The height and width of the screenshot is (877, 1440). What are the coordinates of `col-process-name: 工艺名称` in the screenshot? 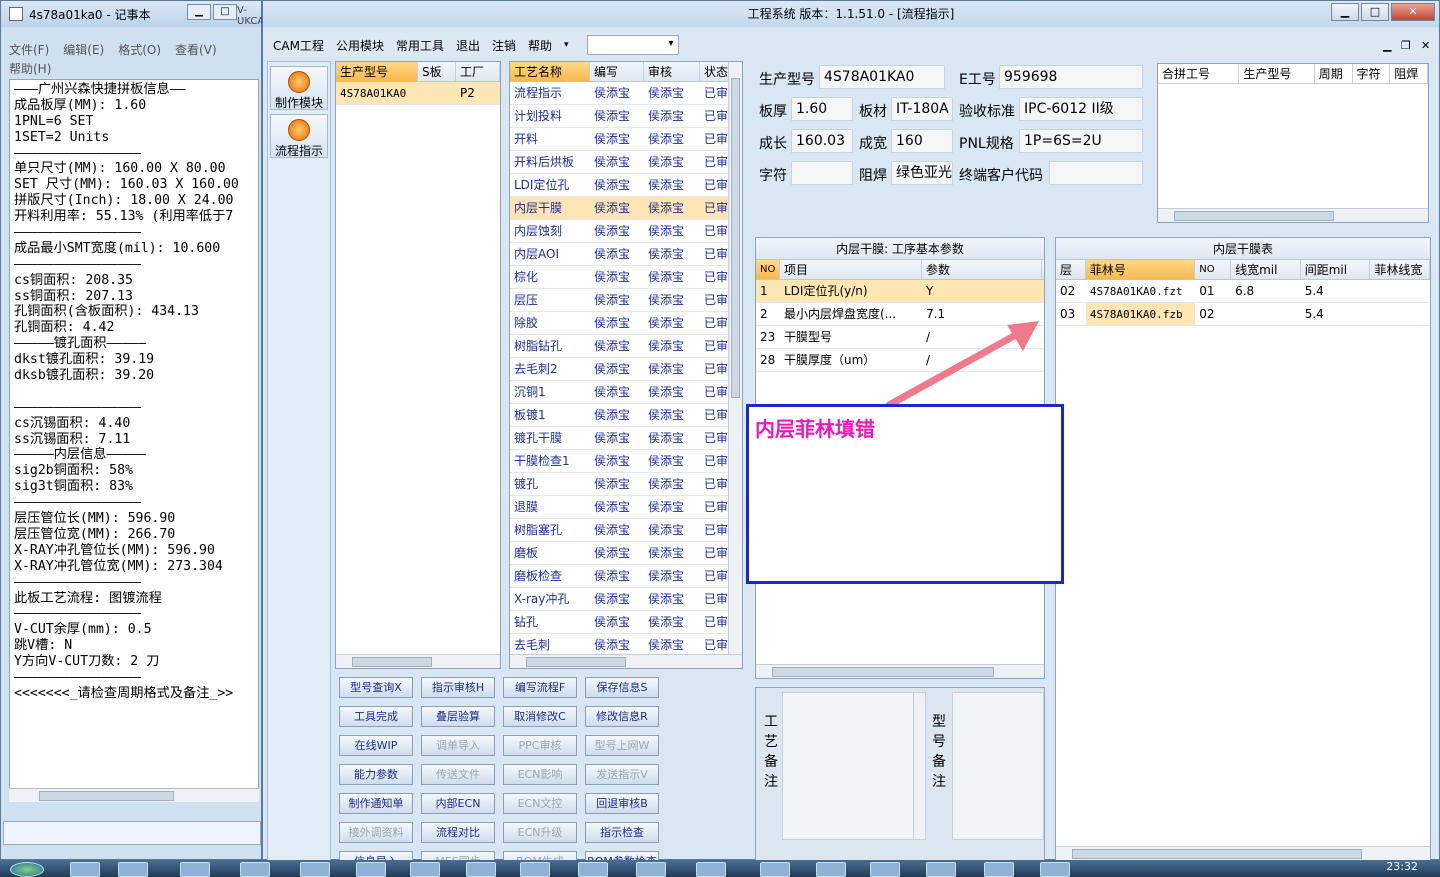 It's located at (550, 71).